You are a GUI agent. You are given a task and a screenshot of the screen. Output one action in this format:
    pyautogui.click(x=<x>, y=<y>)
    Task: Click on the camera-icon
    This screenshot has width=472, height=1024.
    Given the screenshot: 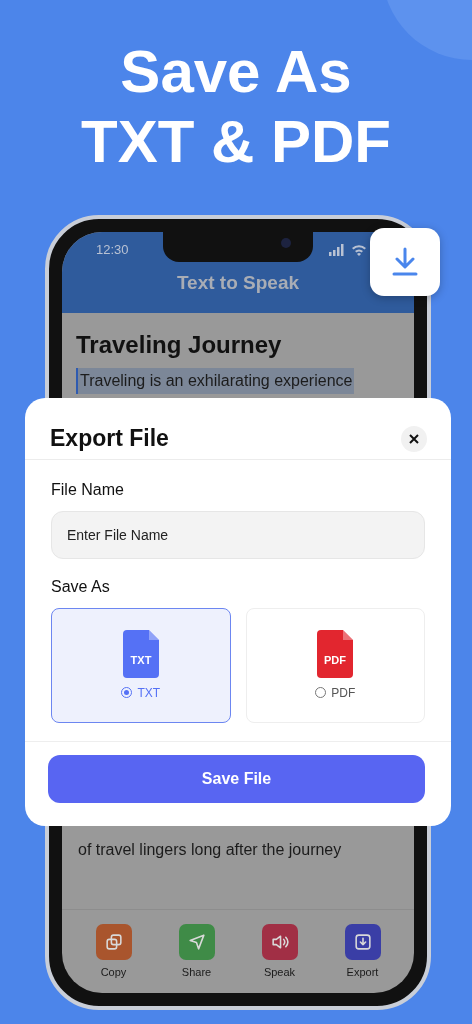 What is the action you would take?
    pyautogui.click(x=286, y=243)
    